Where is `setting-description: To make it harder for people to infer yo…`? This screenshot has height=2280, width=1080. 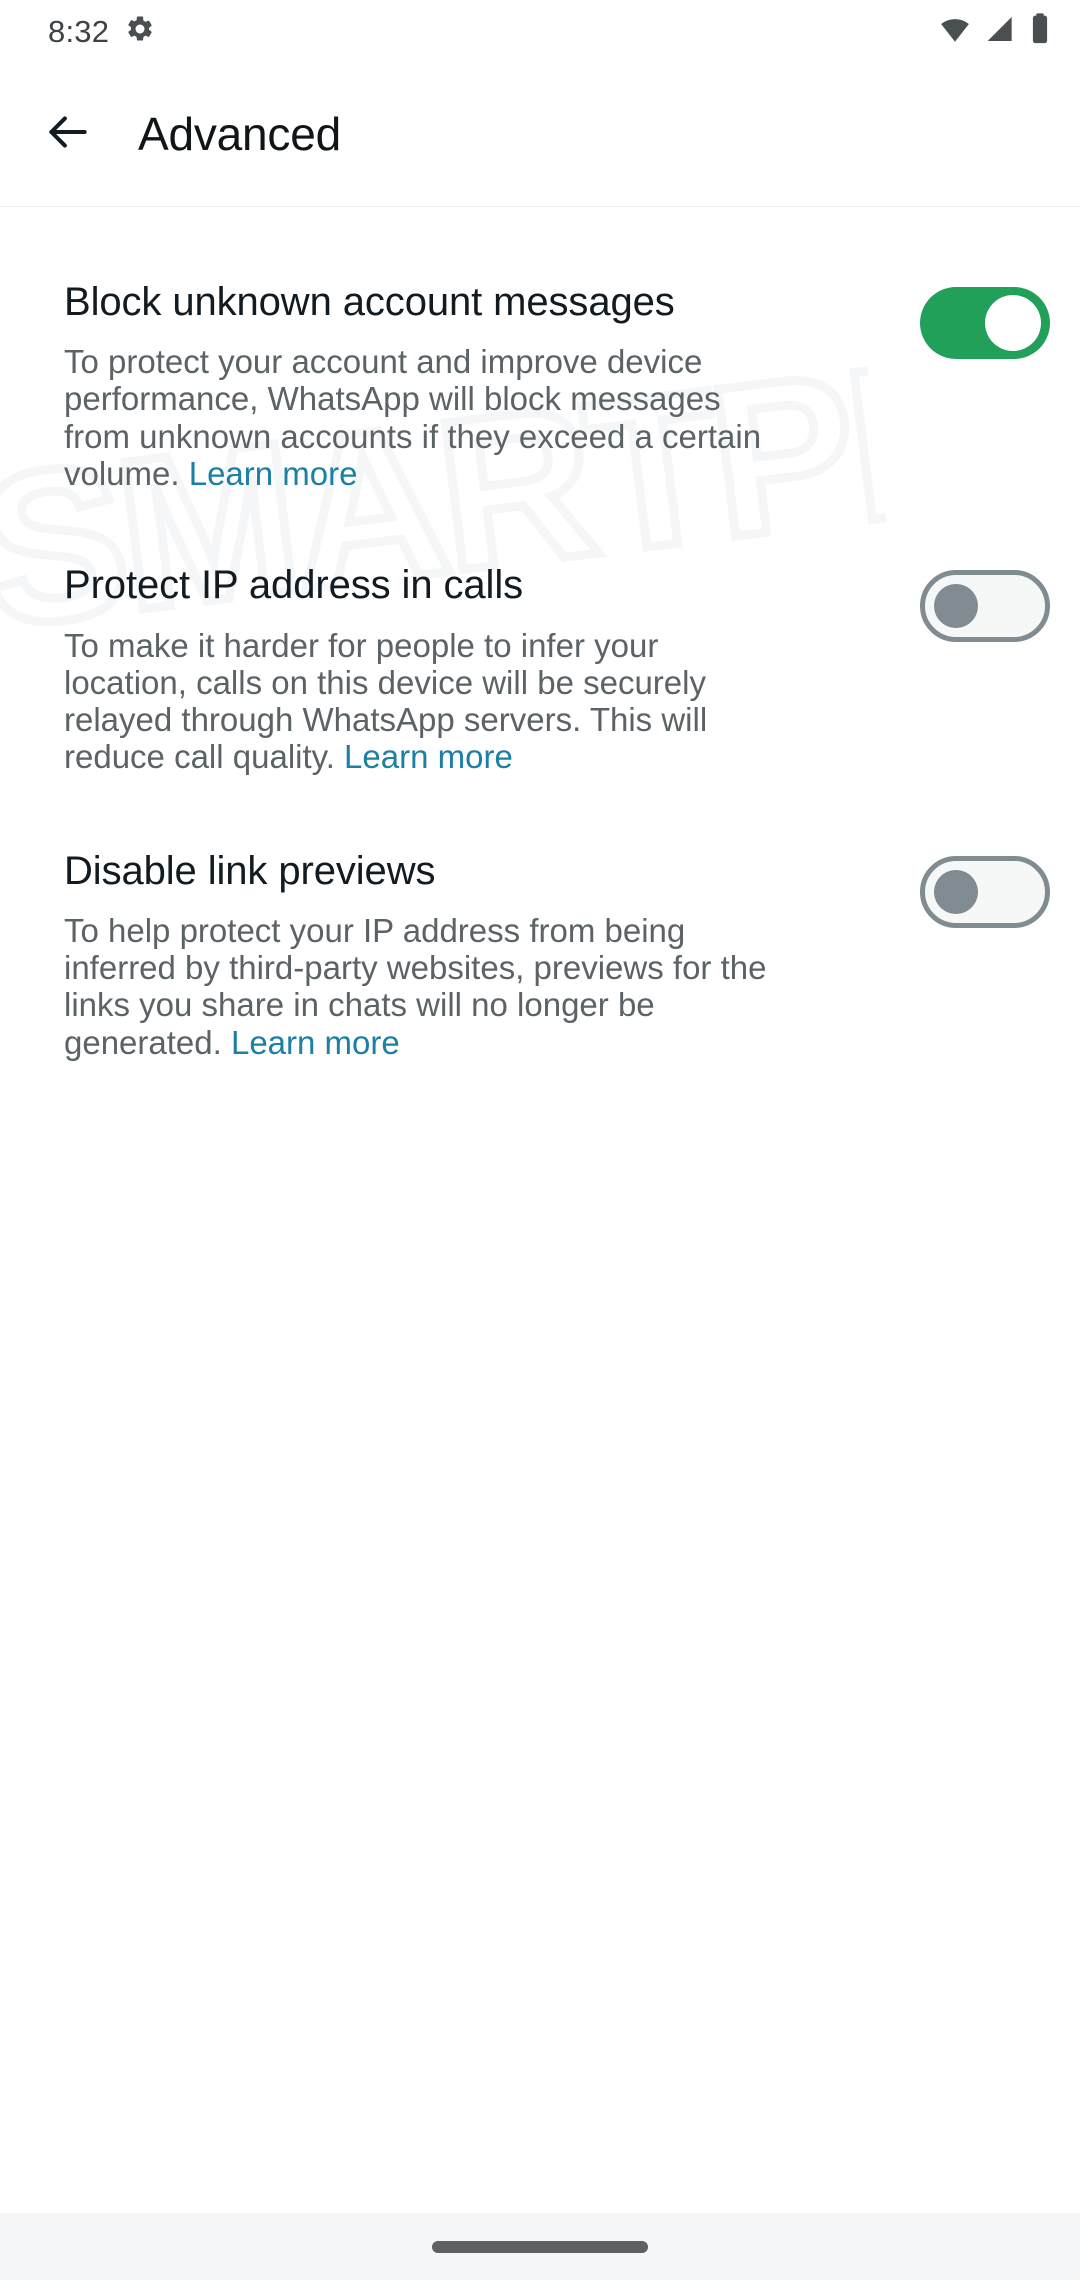 setting-description: To make it harder for people to infer yo… is located at coordinates (416, 701).